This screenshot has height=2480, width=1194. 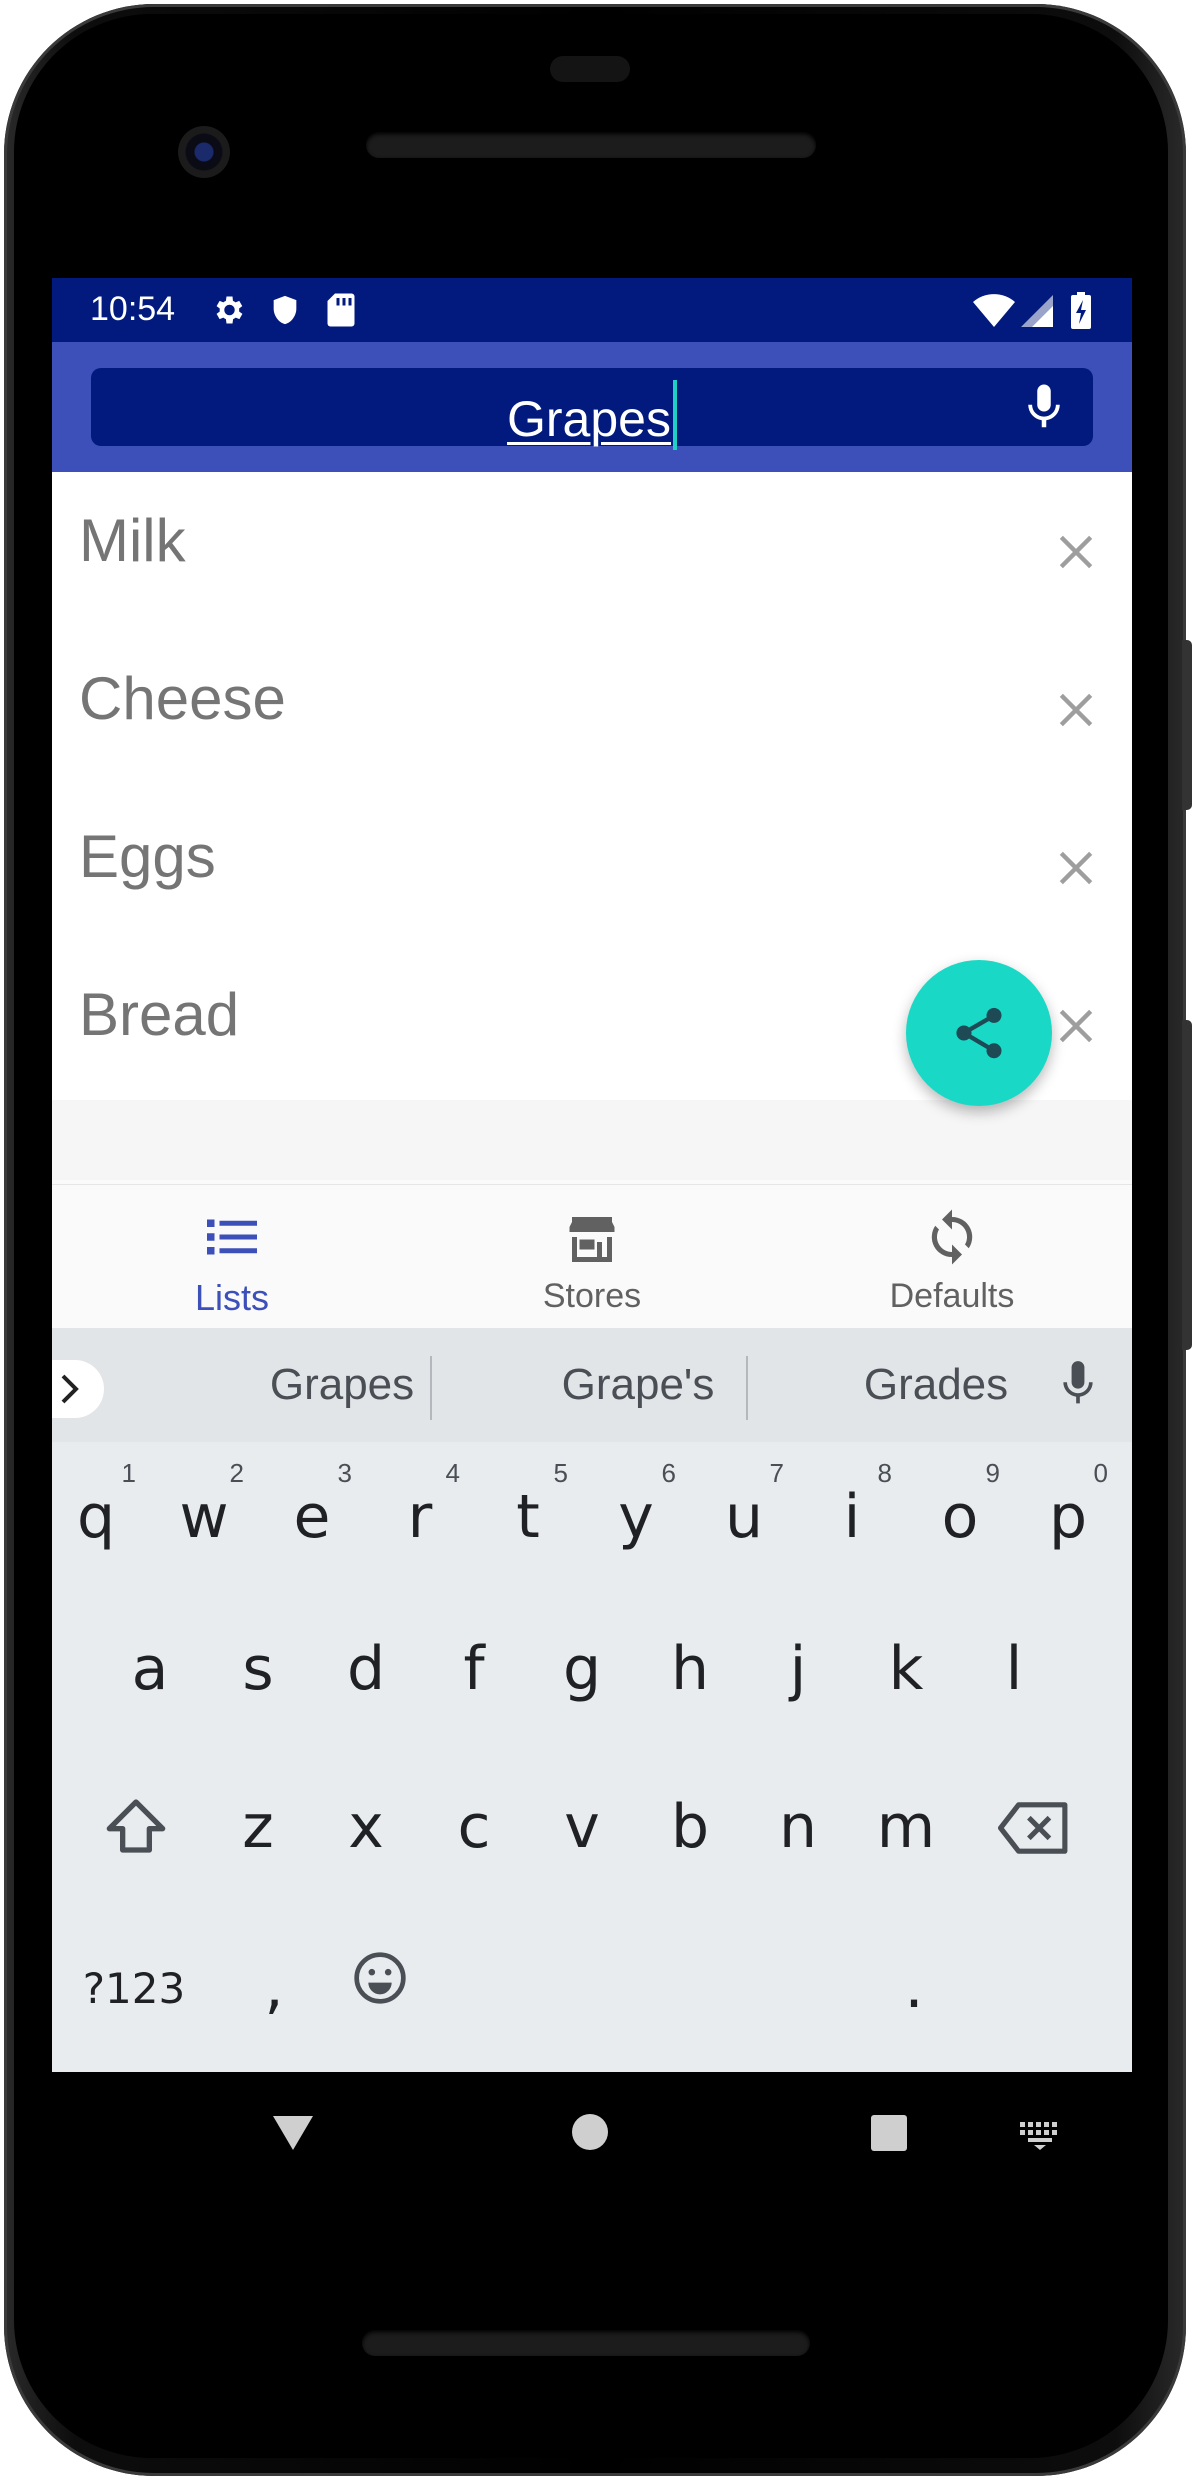 What do you see at coordinates (776, 1473) in the screenshot?
I see `key-hint: 7` at bounding box center [776, 1473].